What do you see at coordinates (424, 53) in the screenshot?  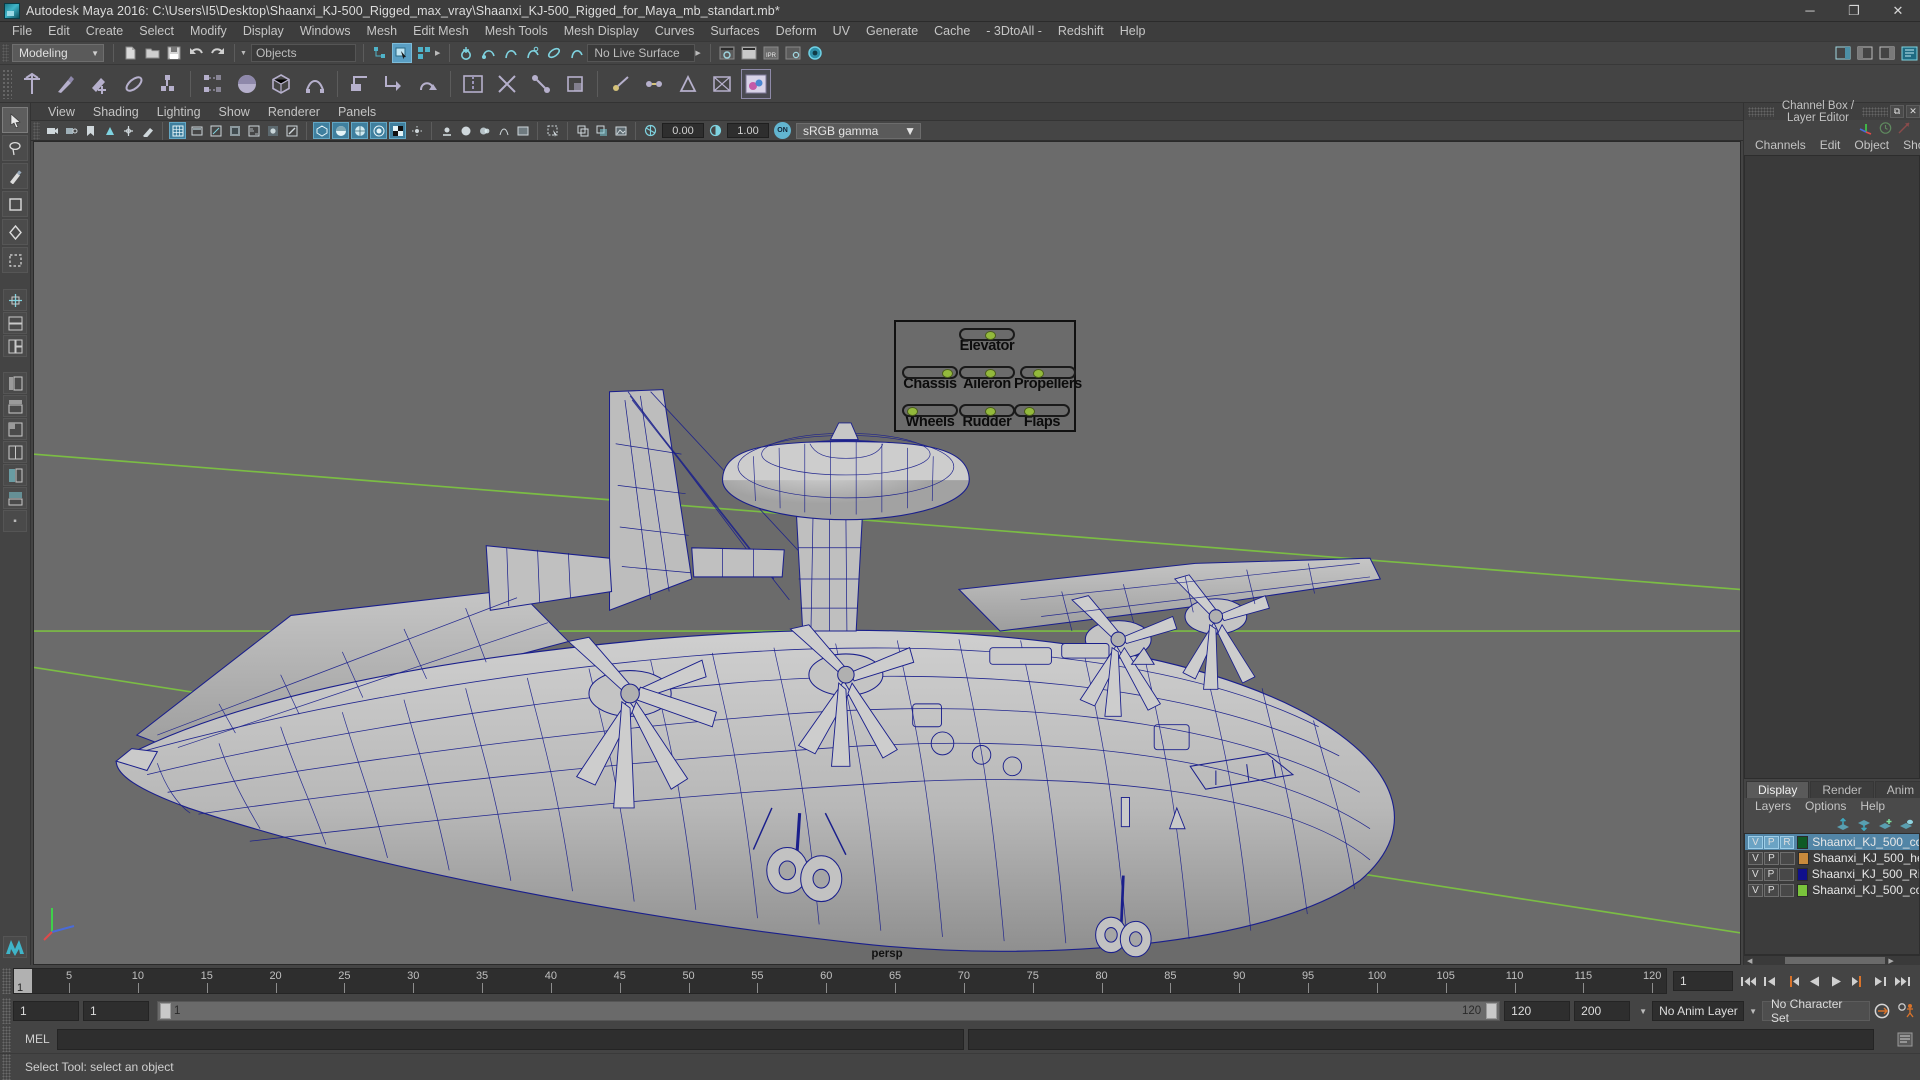 I see `select-component-icon` at bounding box center [424, 53].